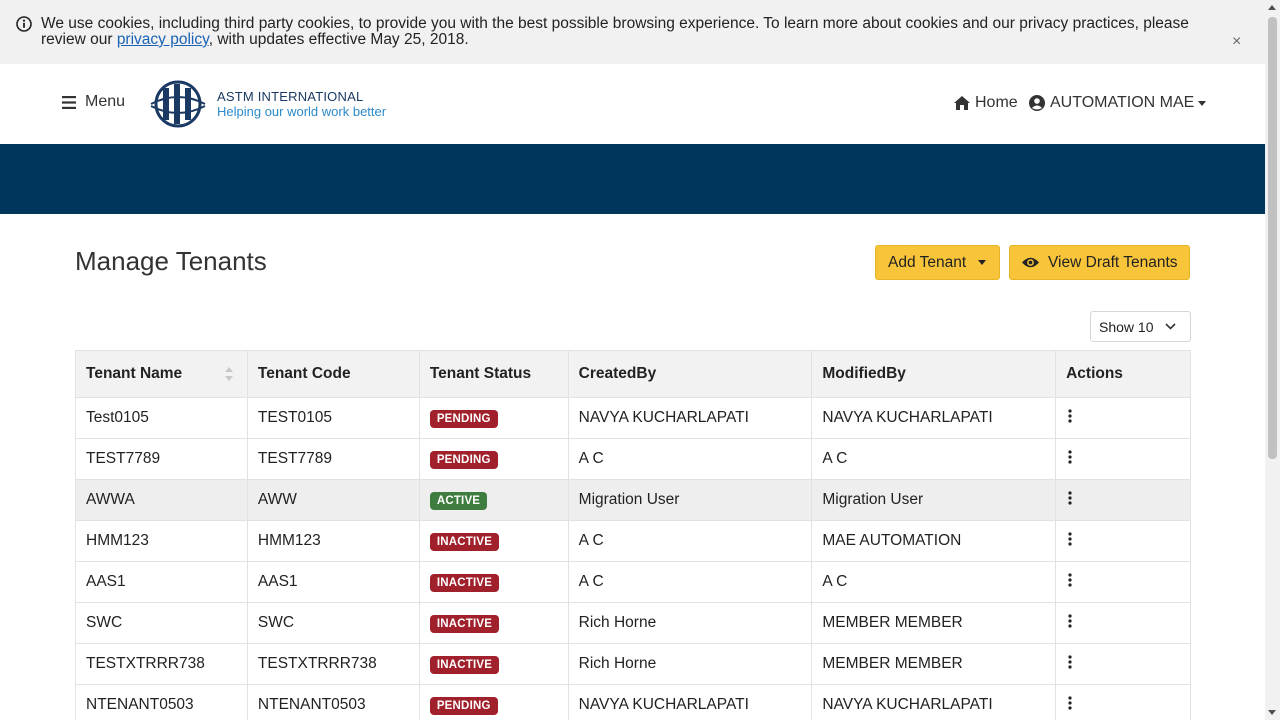 The width and height of the screenshot is (1280, 720). Describe the element at coordinates (632, 179) in the screenshot. I see `hero-banner` at that location.